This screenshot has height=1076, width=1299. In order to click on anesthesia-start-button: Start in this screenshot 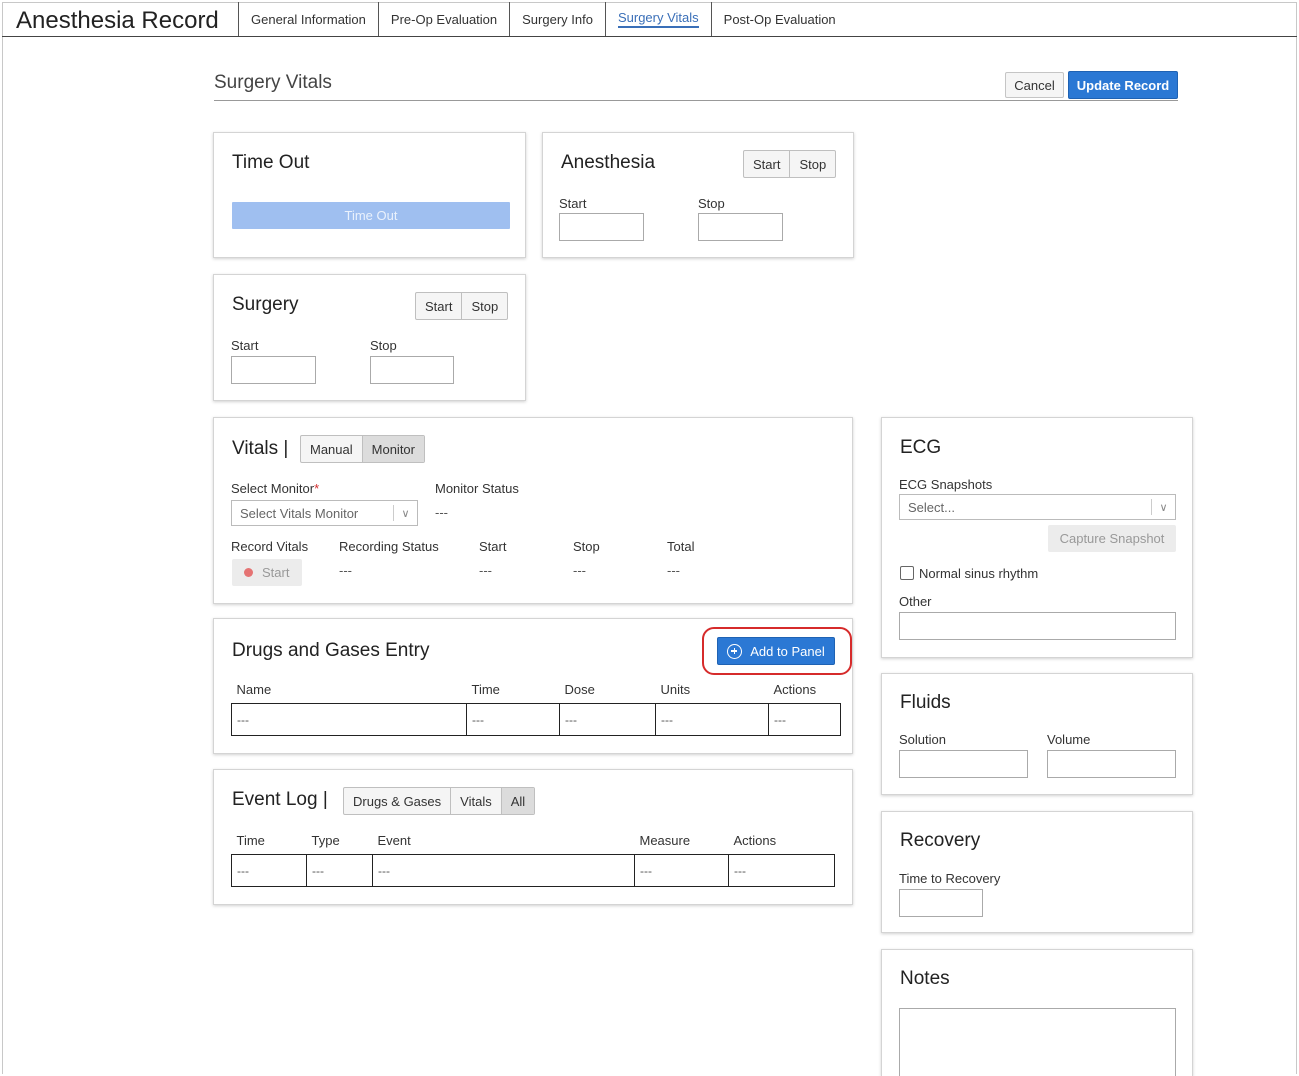, I will do `click(766, 164)`.